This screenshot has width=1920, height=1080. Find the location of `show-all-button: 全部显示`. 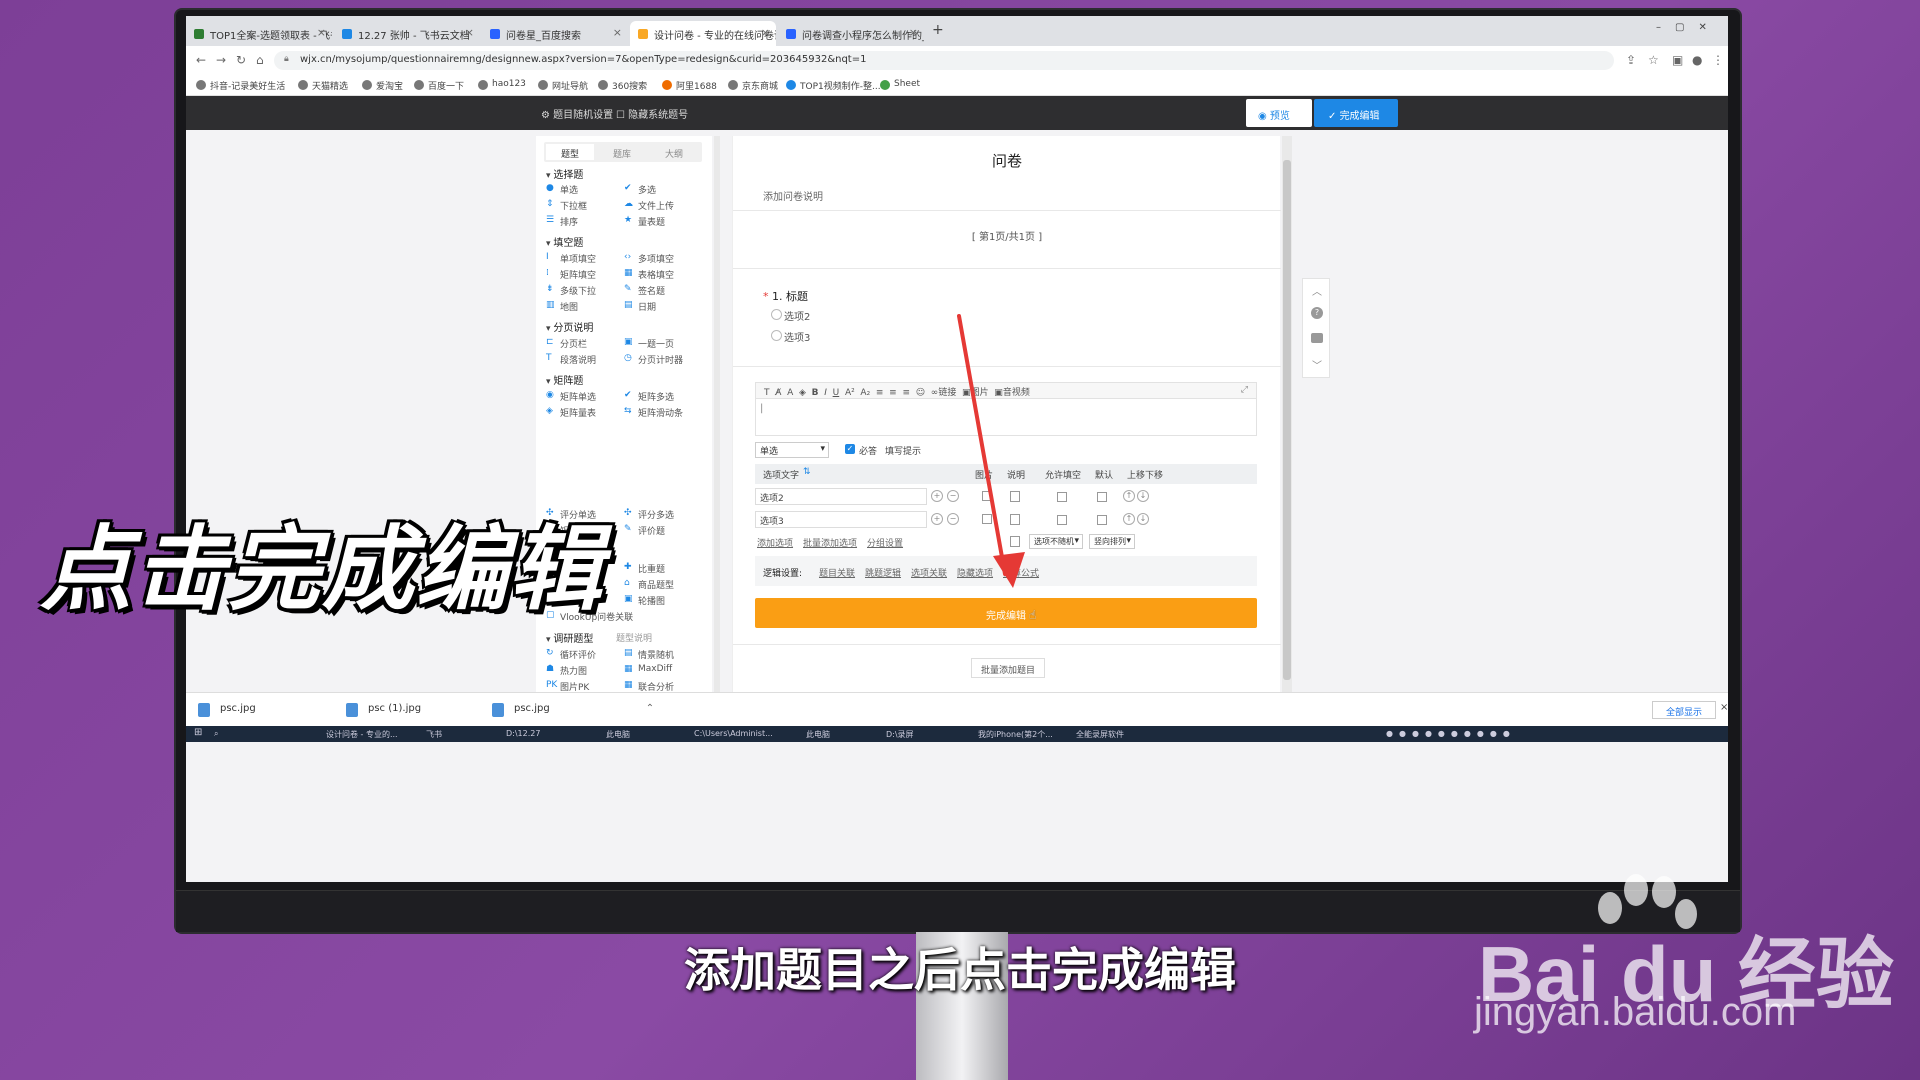

show-all-button: 全部显示 is located at coordinates (1684, 710).